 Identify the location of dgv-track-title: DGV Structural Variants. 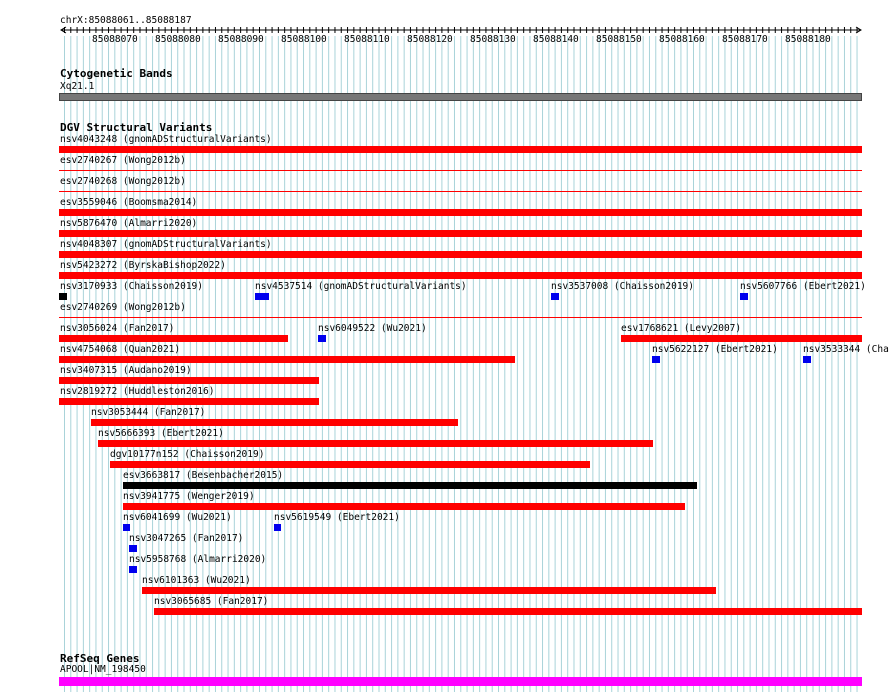
(136, 127).